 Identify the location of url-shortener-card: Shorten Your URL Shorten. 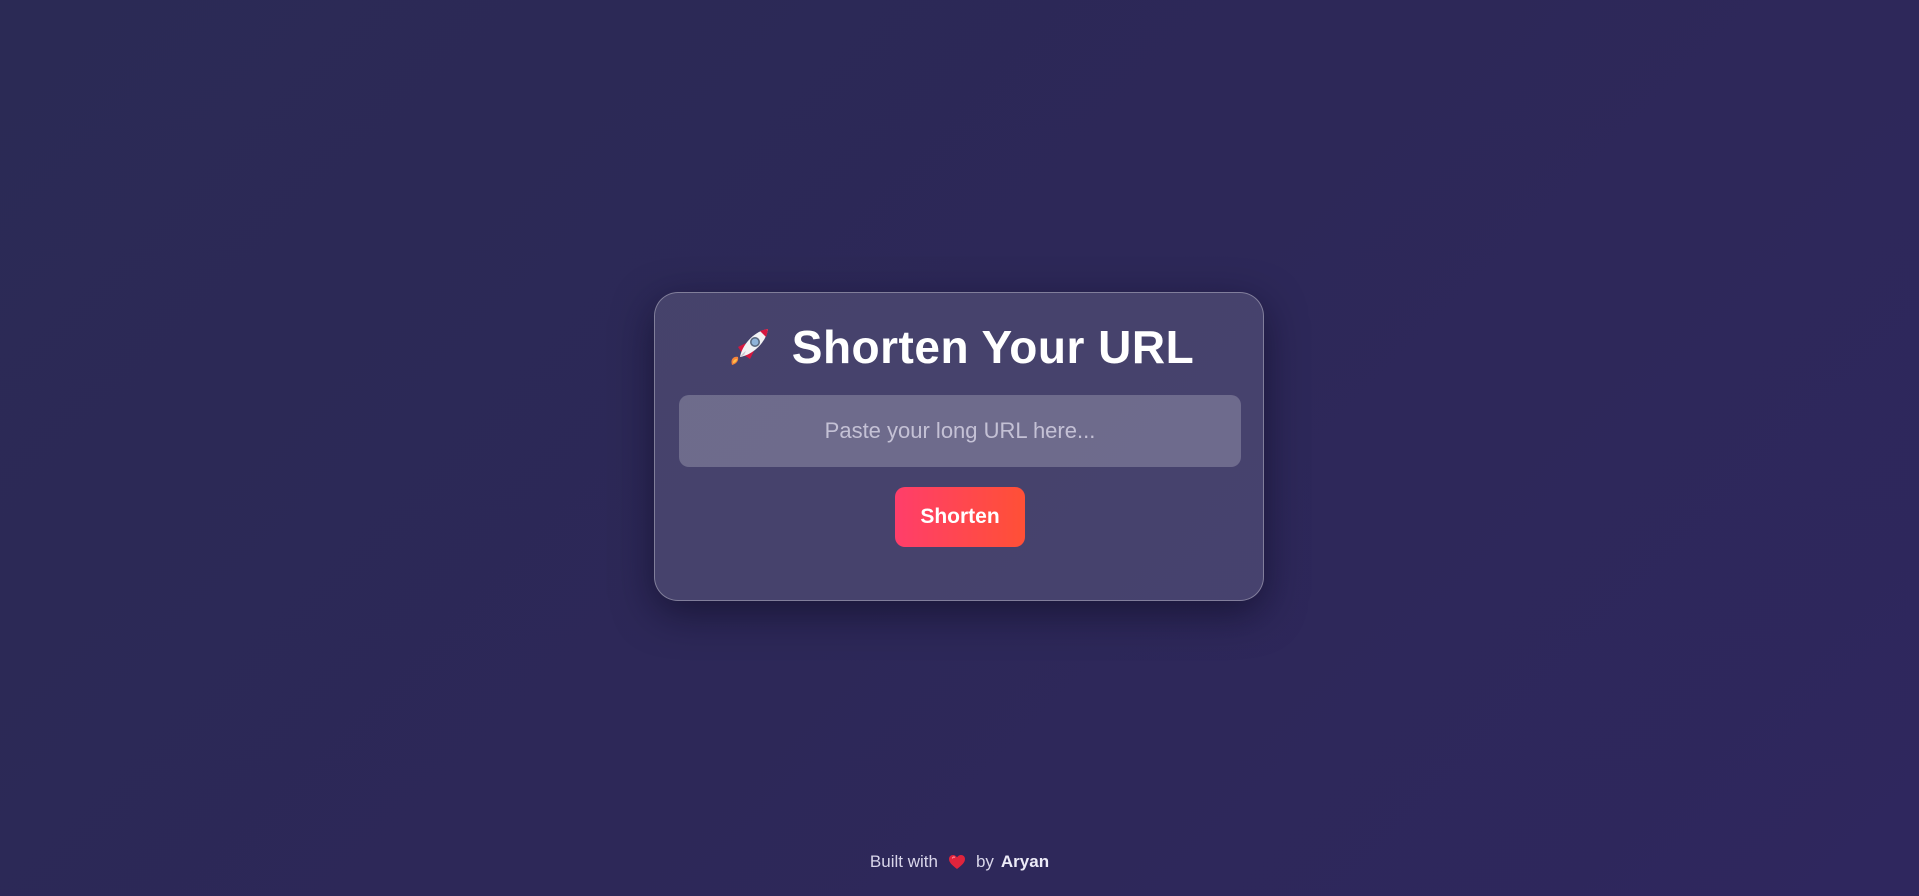
(959, 446).